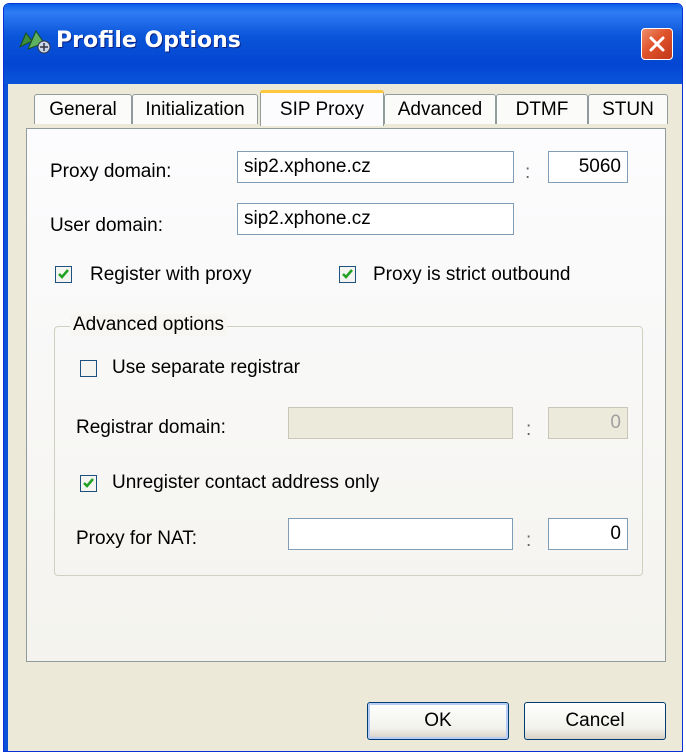 The width and height of the screenshot is (686, 755). What do you see at coordinates (151, 427) in the screenshot?
I see `registrar-domain-label: Registrar domain:` at bounding box center [151, 427].